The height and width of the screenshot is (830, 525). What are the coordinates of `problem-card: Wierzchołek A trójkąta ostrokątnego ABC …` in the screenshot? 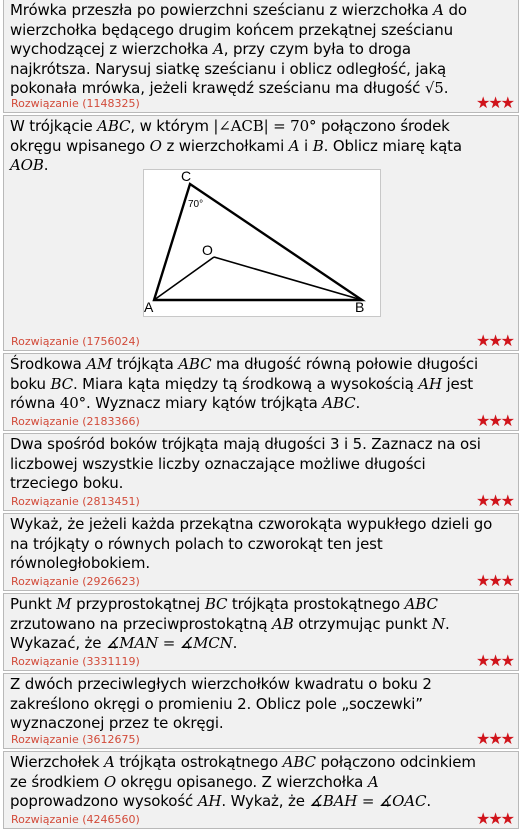 It's located at (261, 790).